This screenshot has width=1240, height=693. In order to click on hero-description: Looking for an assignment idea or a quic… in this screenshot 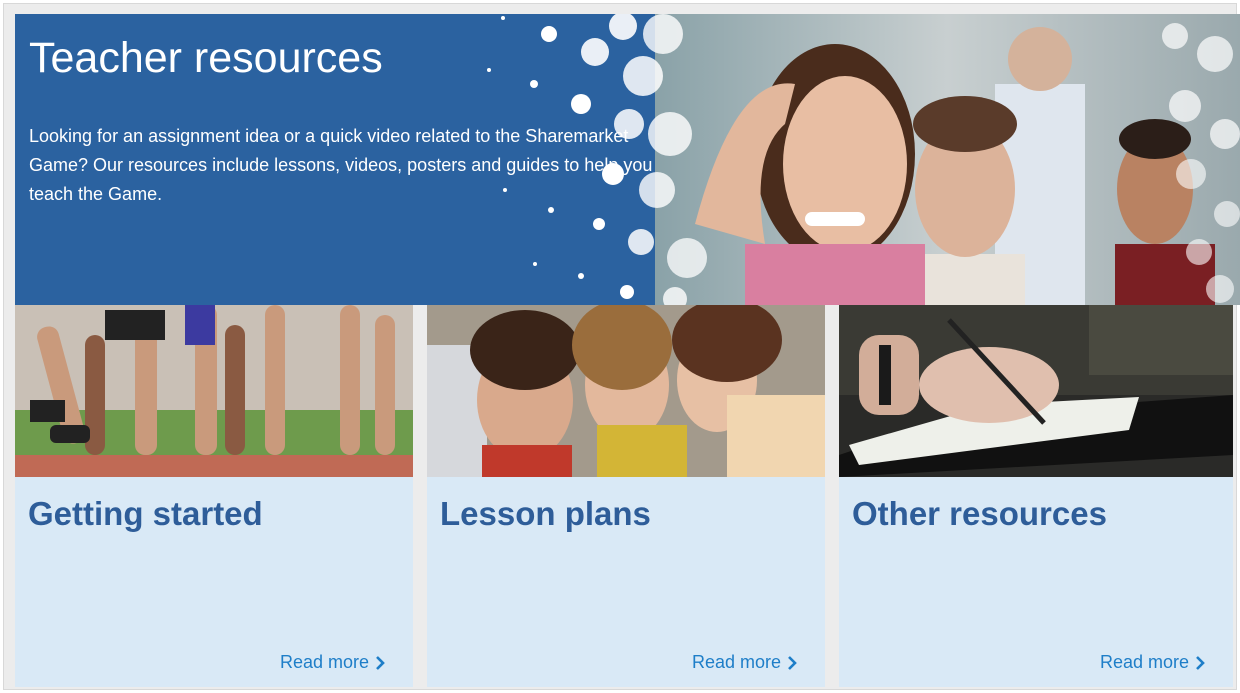, I will do `click(341, 165)`.